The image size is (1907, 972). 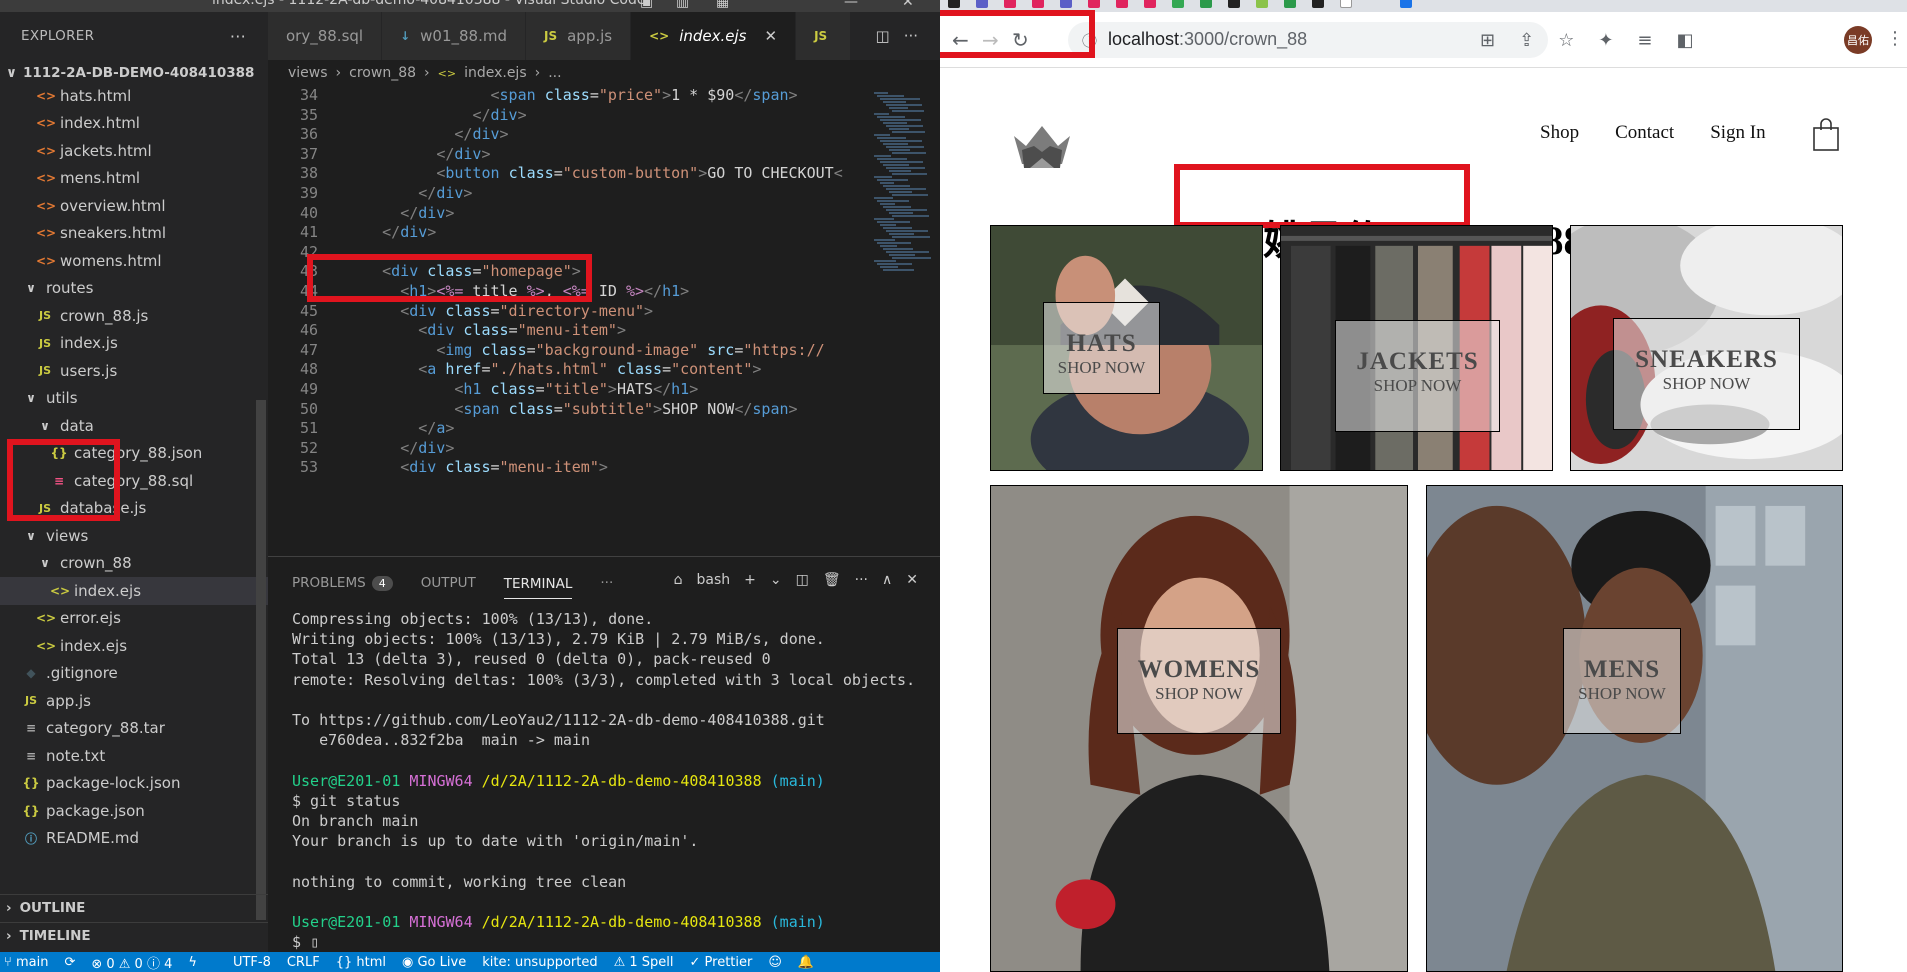 I want to click on menu-item-womens: WOMENS SHOP NOW, so click(x=1199, y=728).